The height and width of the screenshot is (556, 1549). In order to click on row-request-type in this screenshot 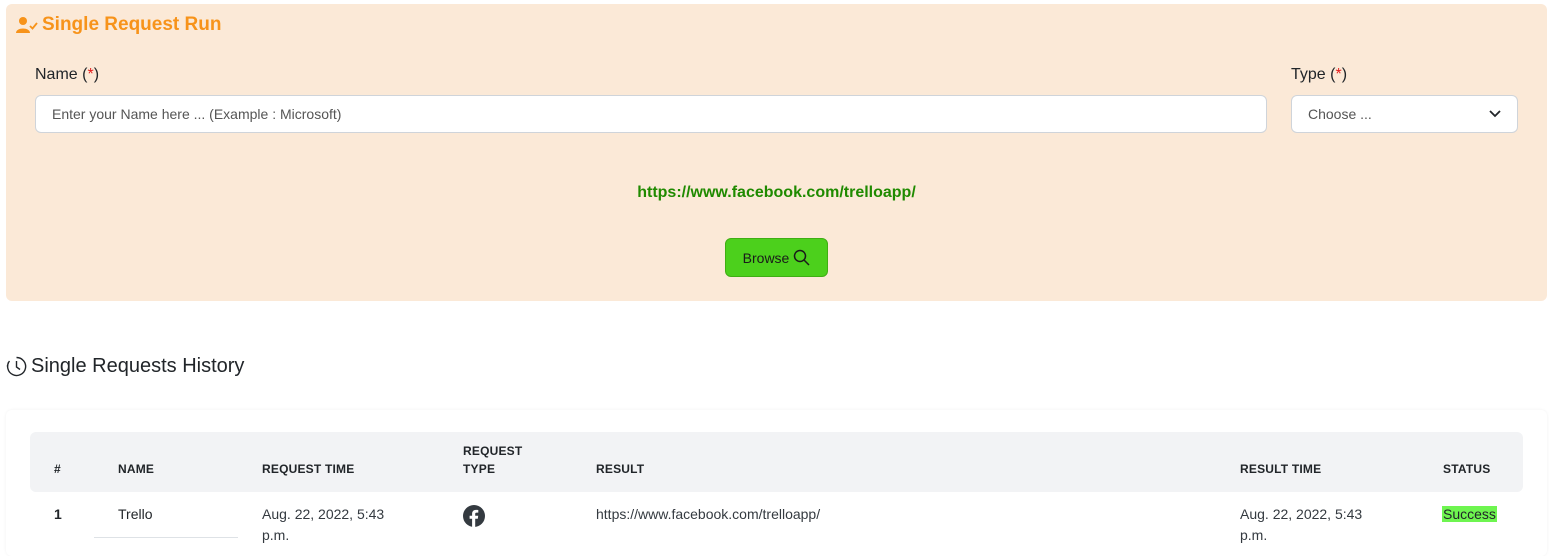, I will do `click(474, 519)`.